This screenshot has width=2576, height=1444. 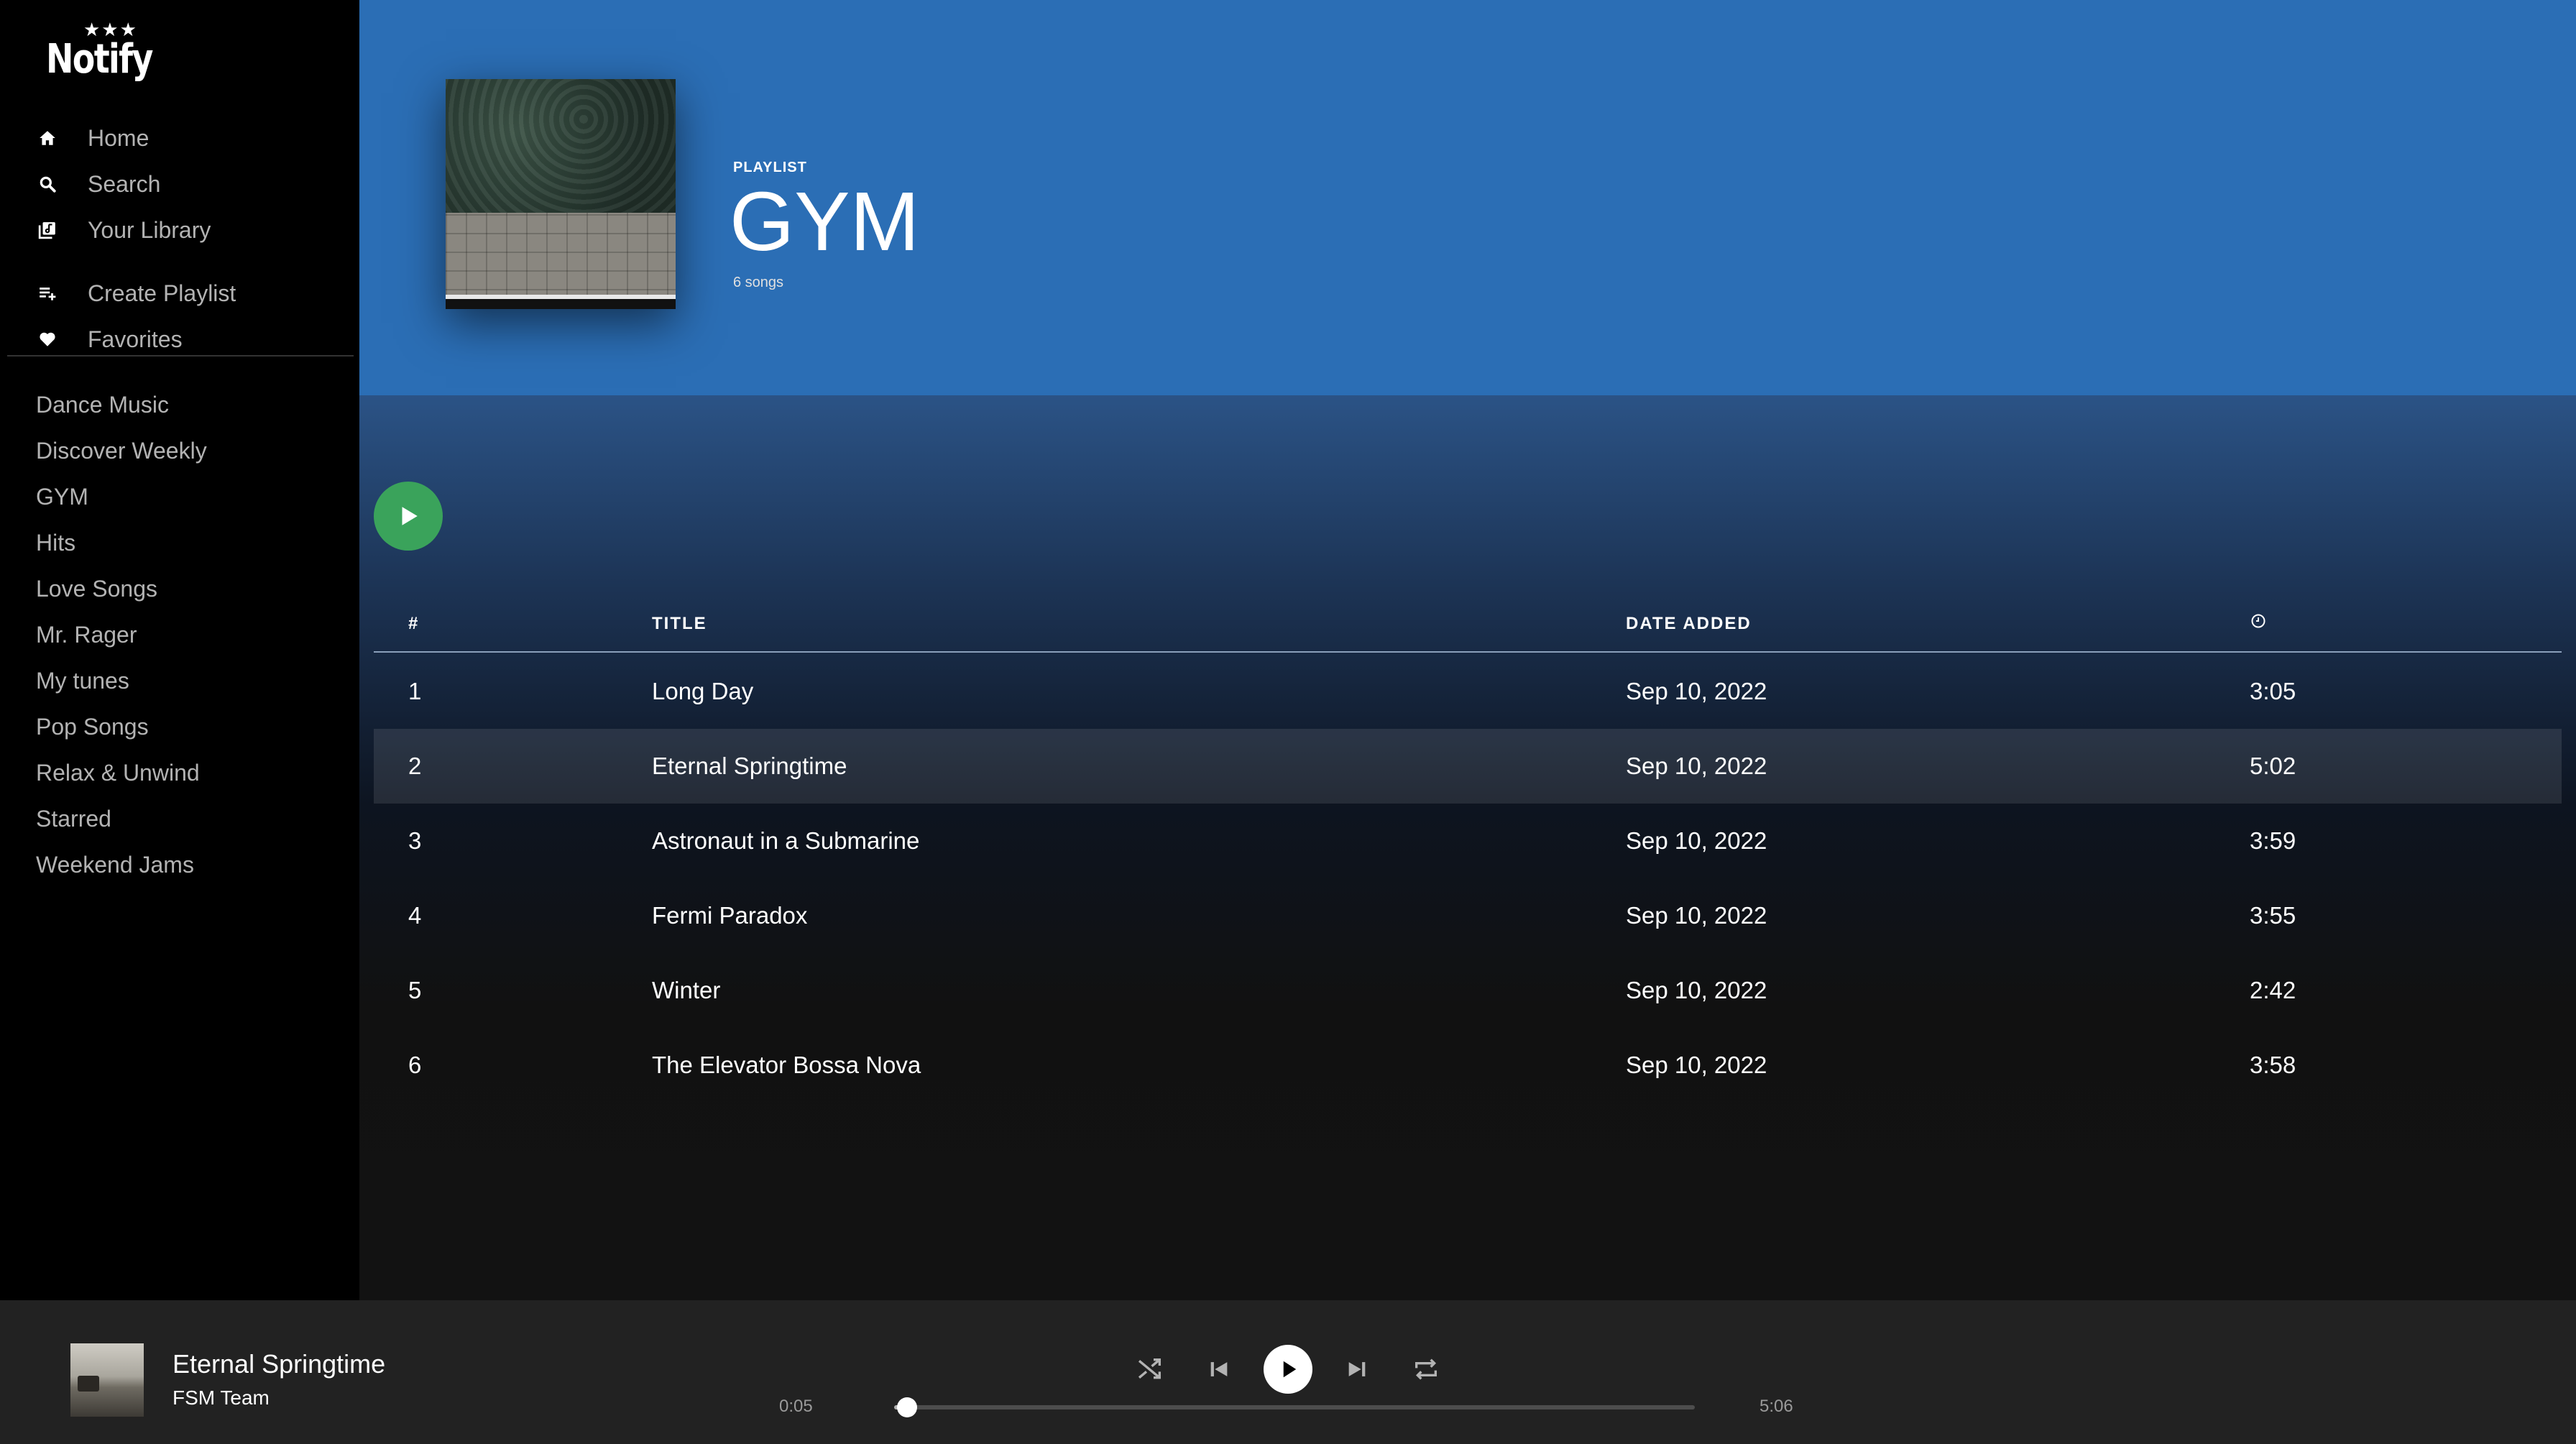 What do you see at coordinates (96, 589) in the screenshot?
I see `sidebar-playlist-item: Love Songs` at bounding box center [96, 589].